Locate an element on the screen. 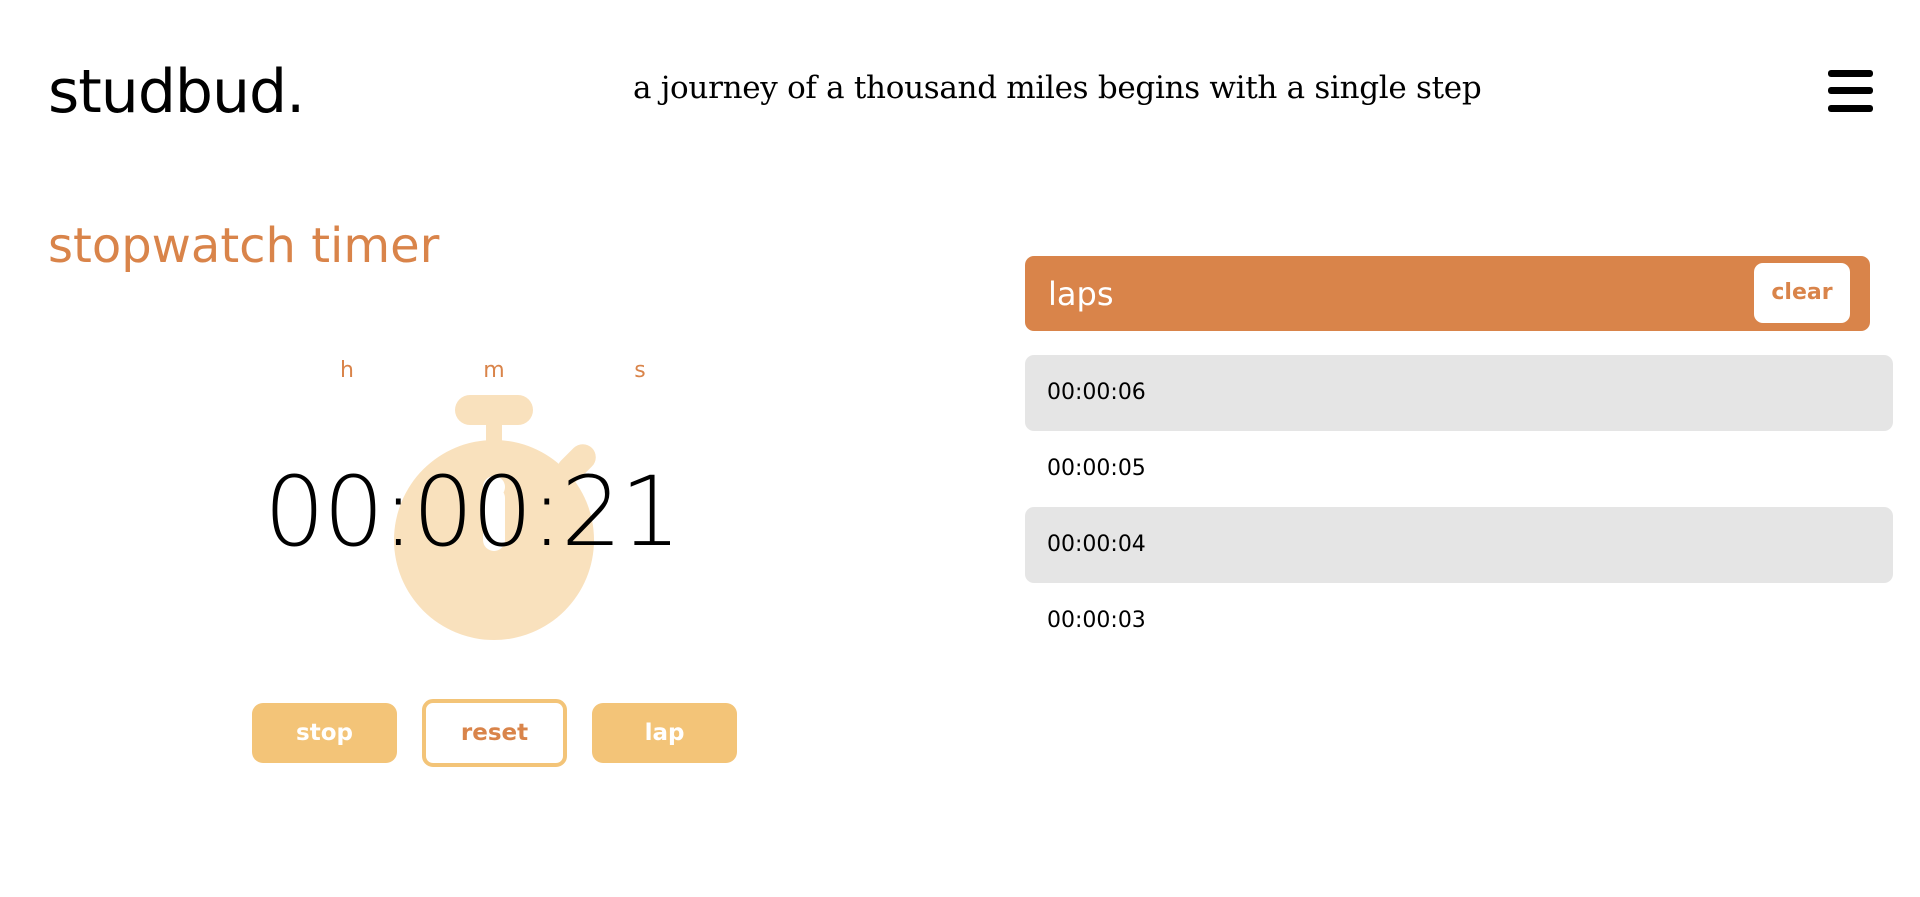  laps-title: laps is located at coordinates (1081, 294).